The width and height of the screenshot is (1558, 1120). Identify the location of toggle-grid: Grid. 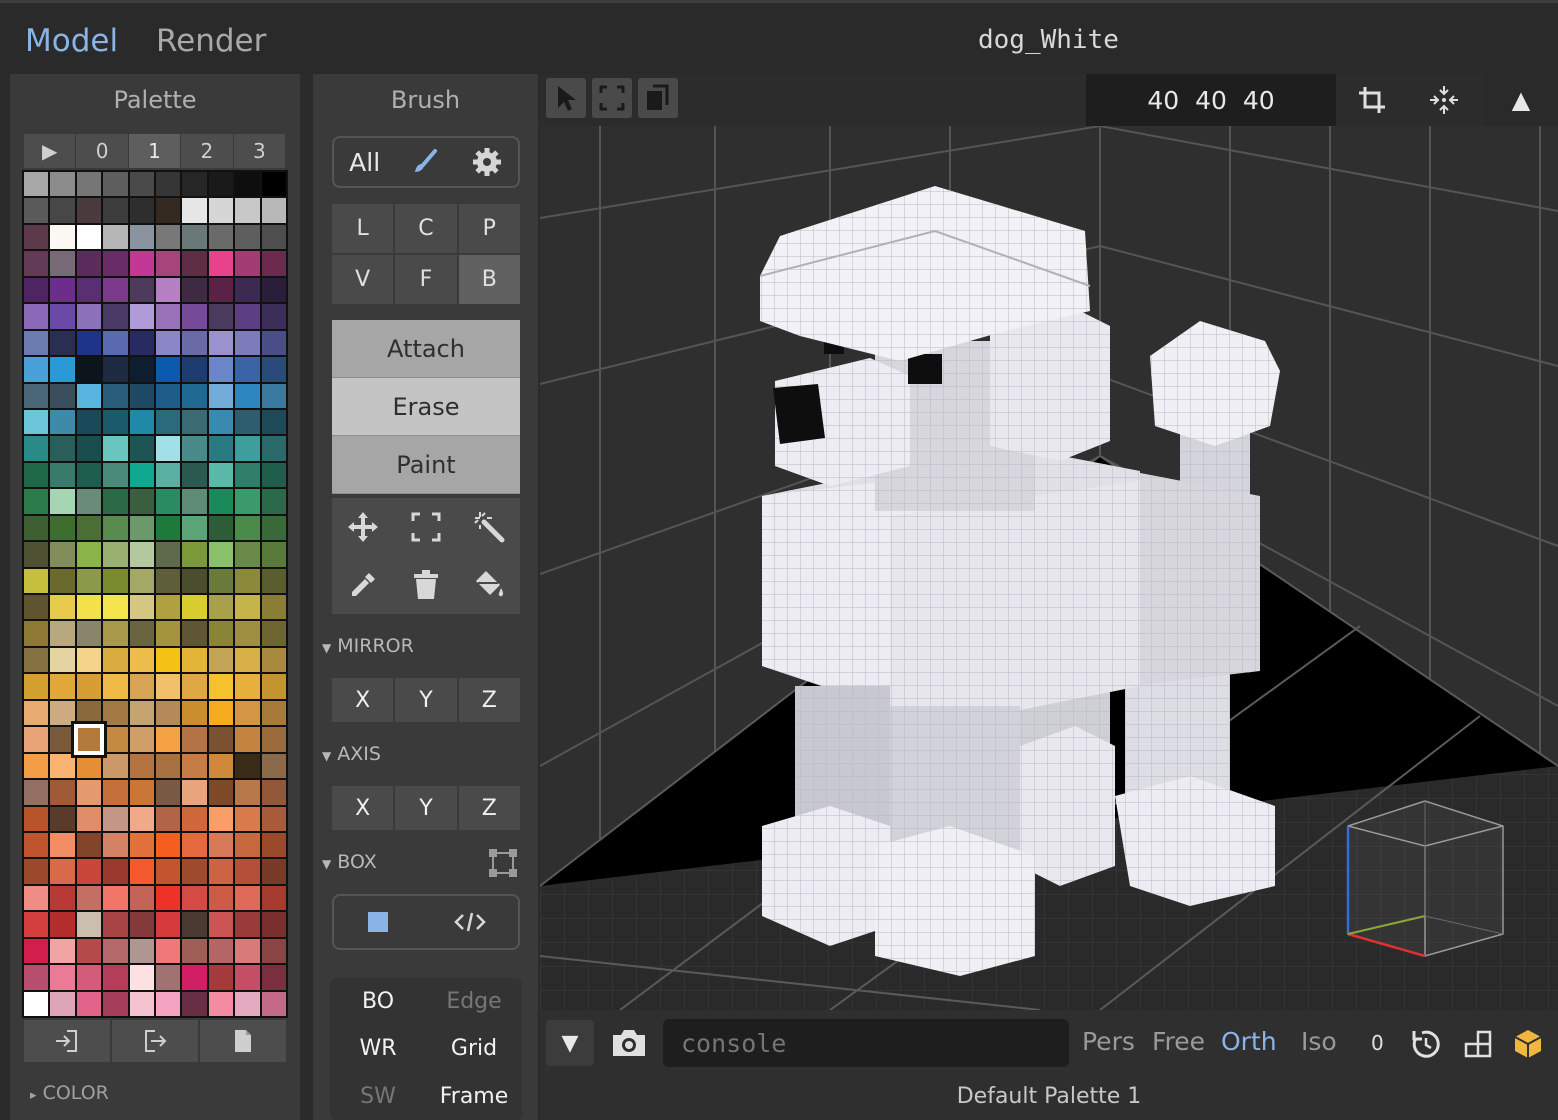
(474, 1048).